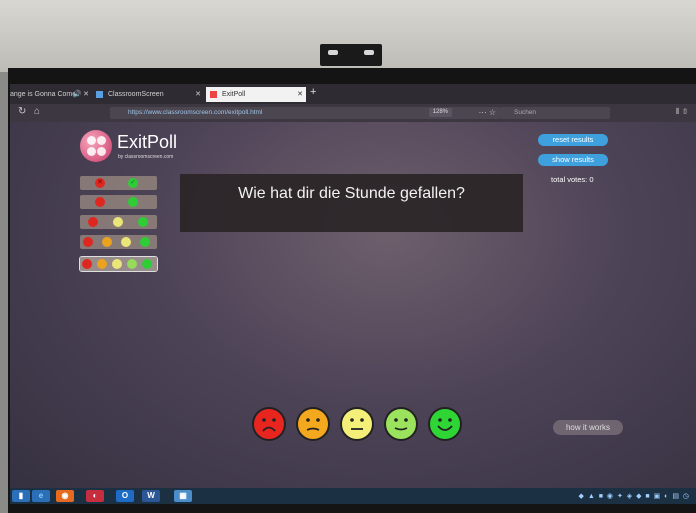 The height and width of the screenshot is (513, 696). What do you see at coordinates (118, 183) in the screenshot?
I see `option-2-faces: ✕ ✓` at bounding box center [118, 183].